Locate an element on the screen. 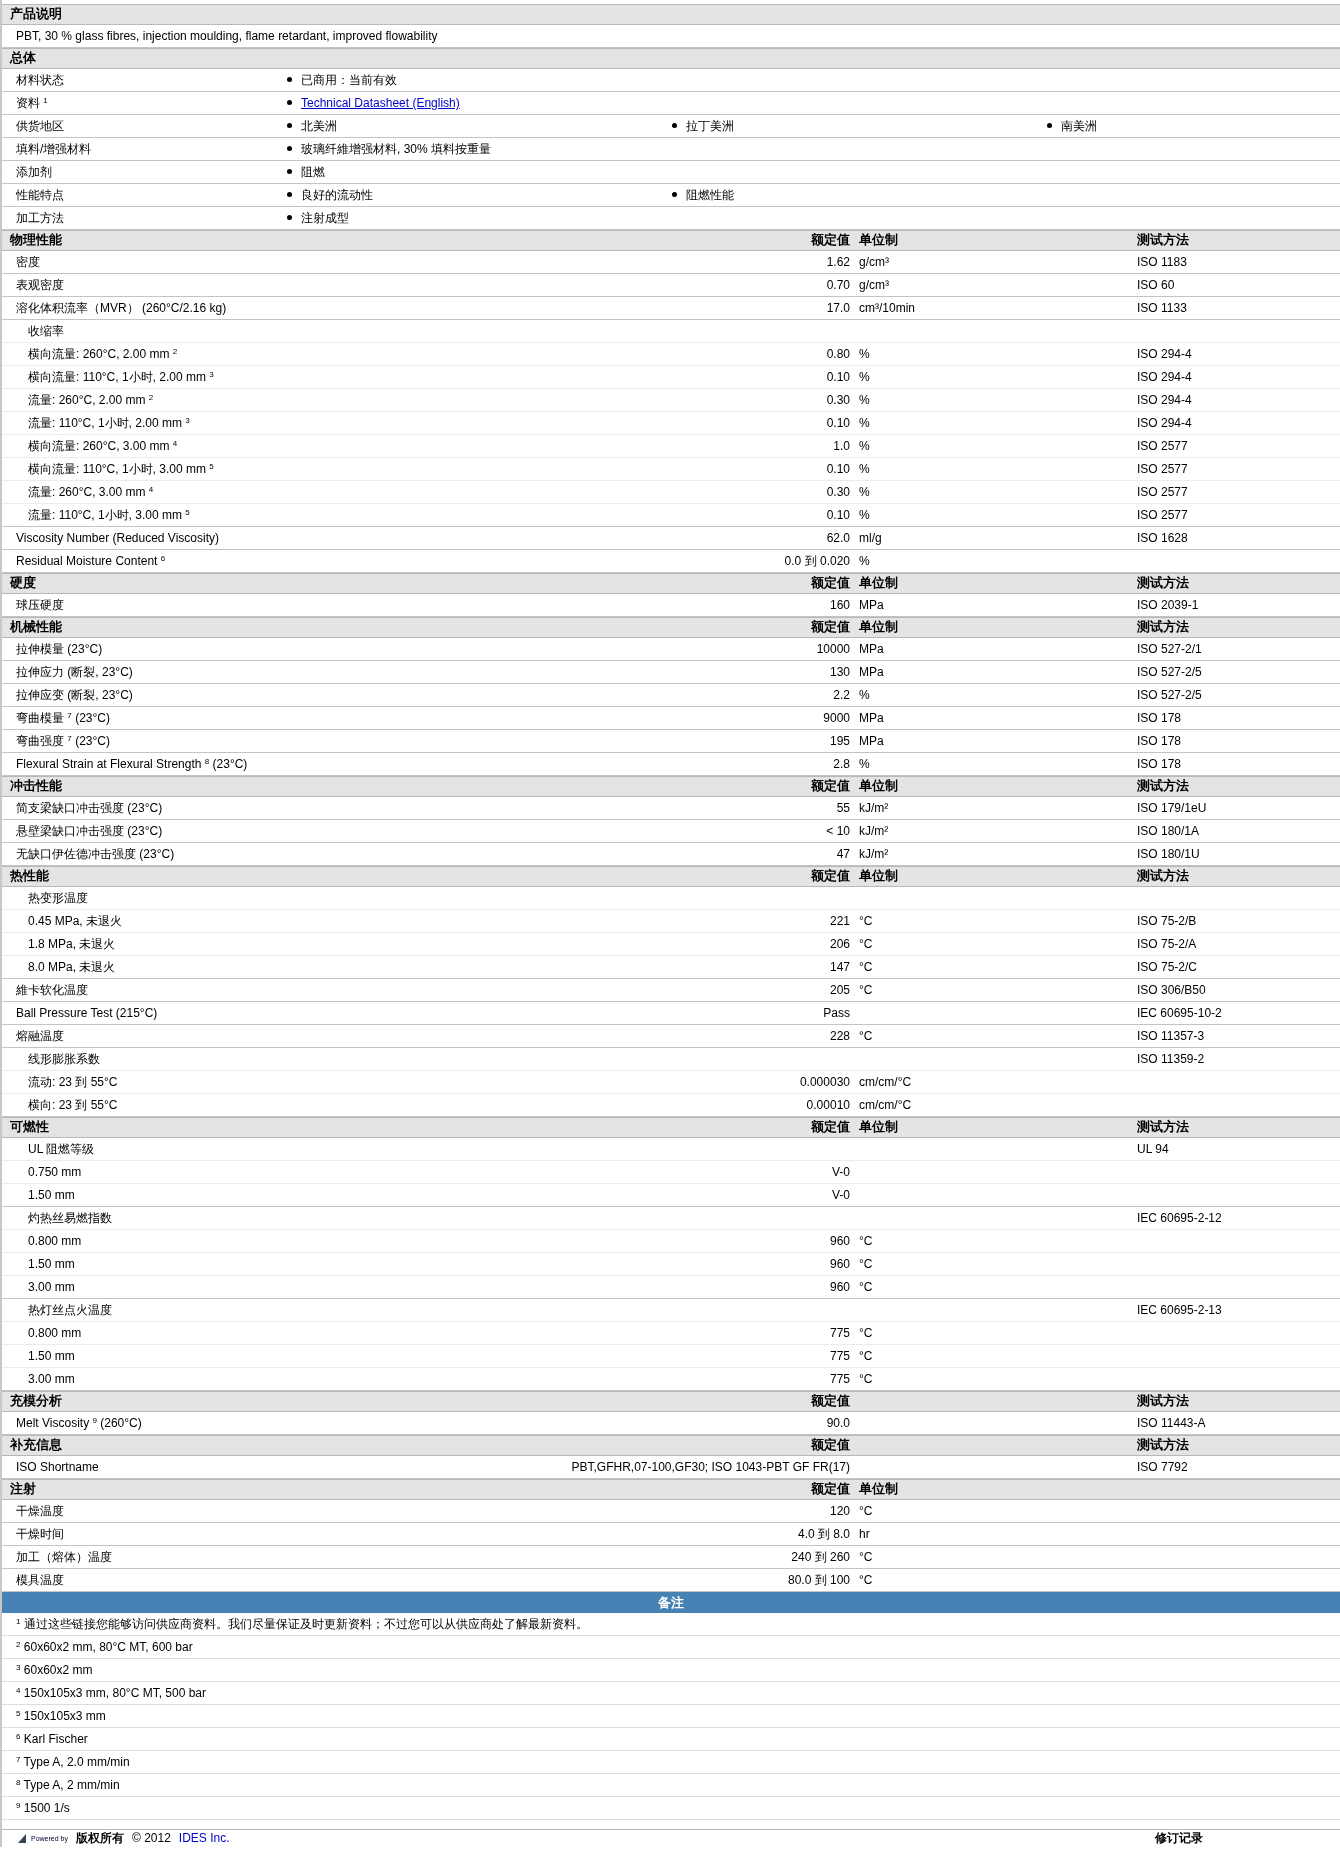 The image size is (1340, 1857). property-label: 简支梁缺口冲击强度 (23°C) is located at coordinates (89, 808).